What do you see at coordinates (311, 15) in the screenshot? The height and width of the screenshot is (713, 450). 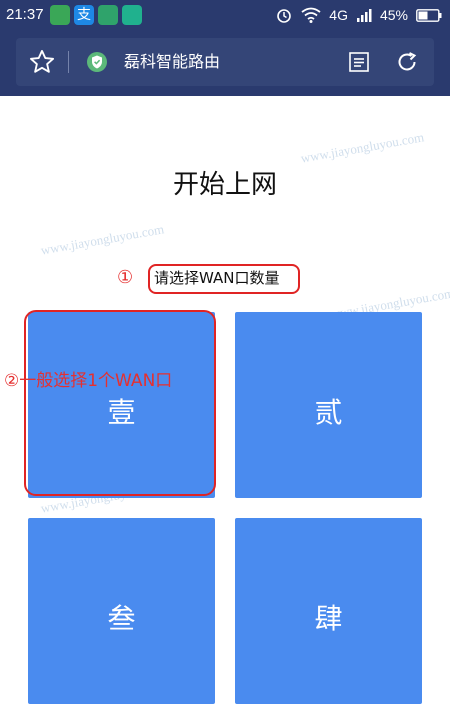 I see `wifi-icon` at bounding box center [311, 15].